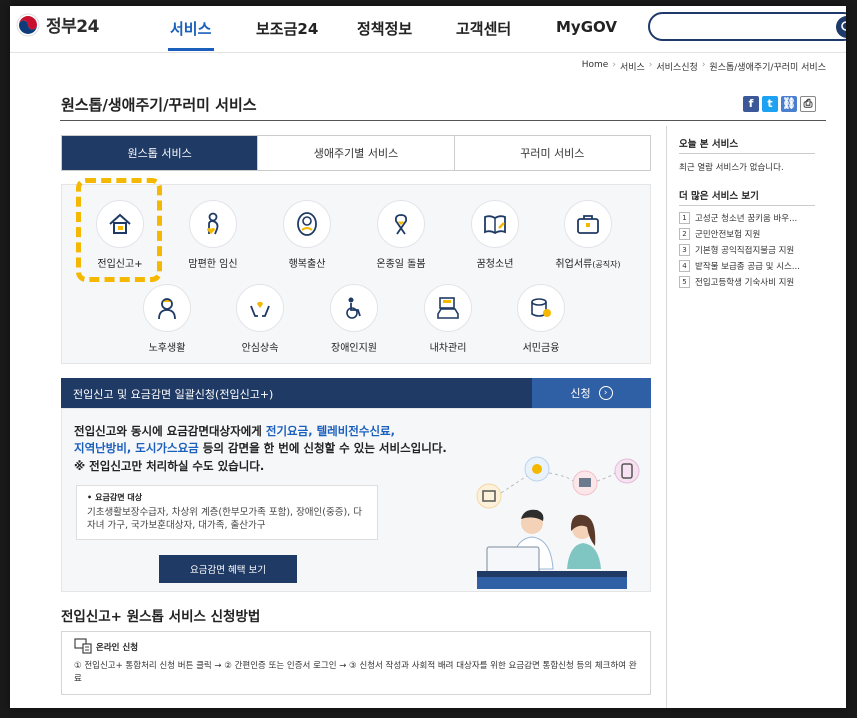 The image size is (857, 718). Describe the element at coordinates (541, 319) in the screenshot. I see `service-microfinance: 서민금융` at that location.